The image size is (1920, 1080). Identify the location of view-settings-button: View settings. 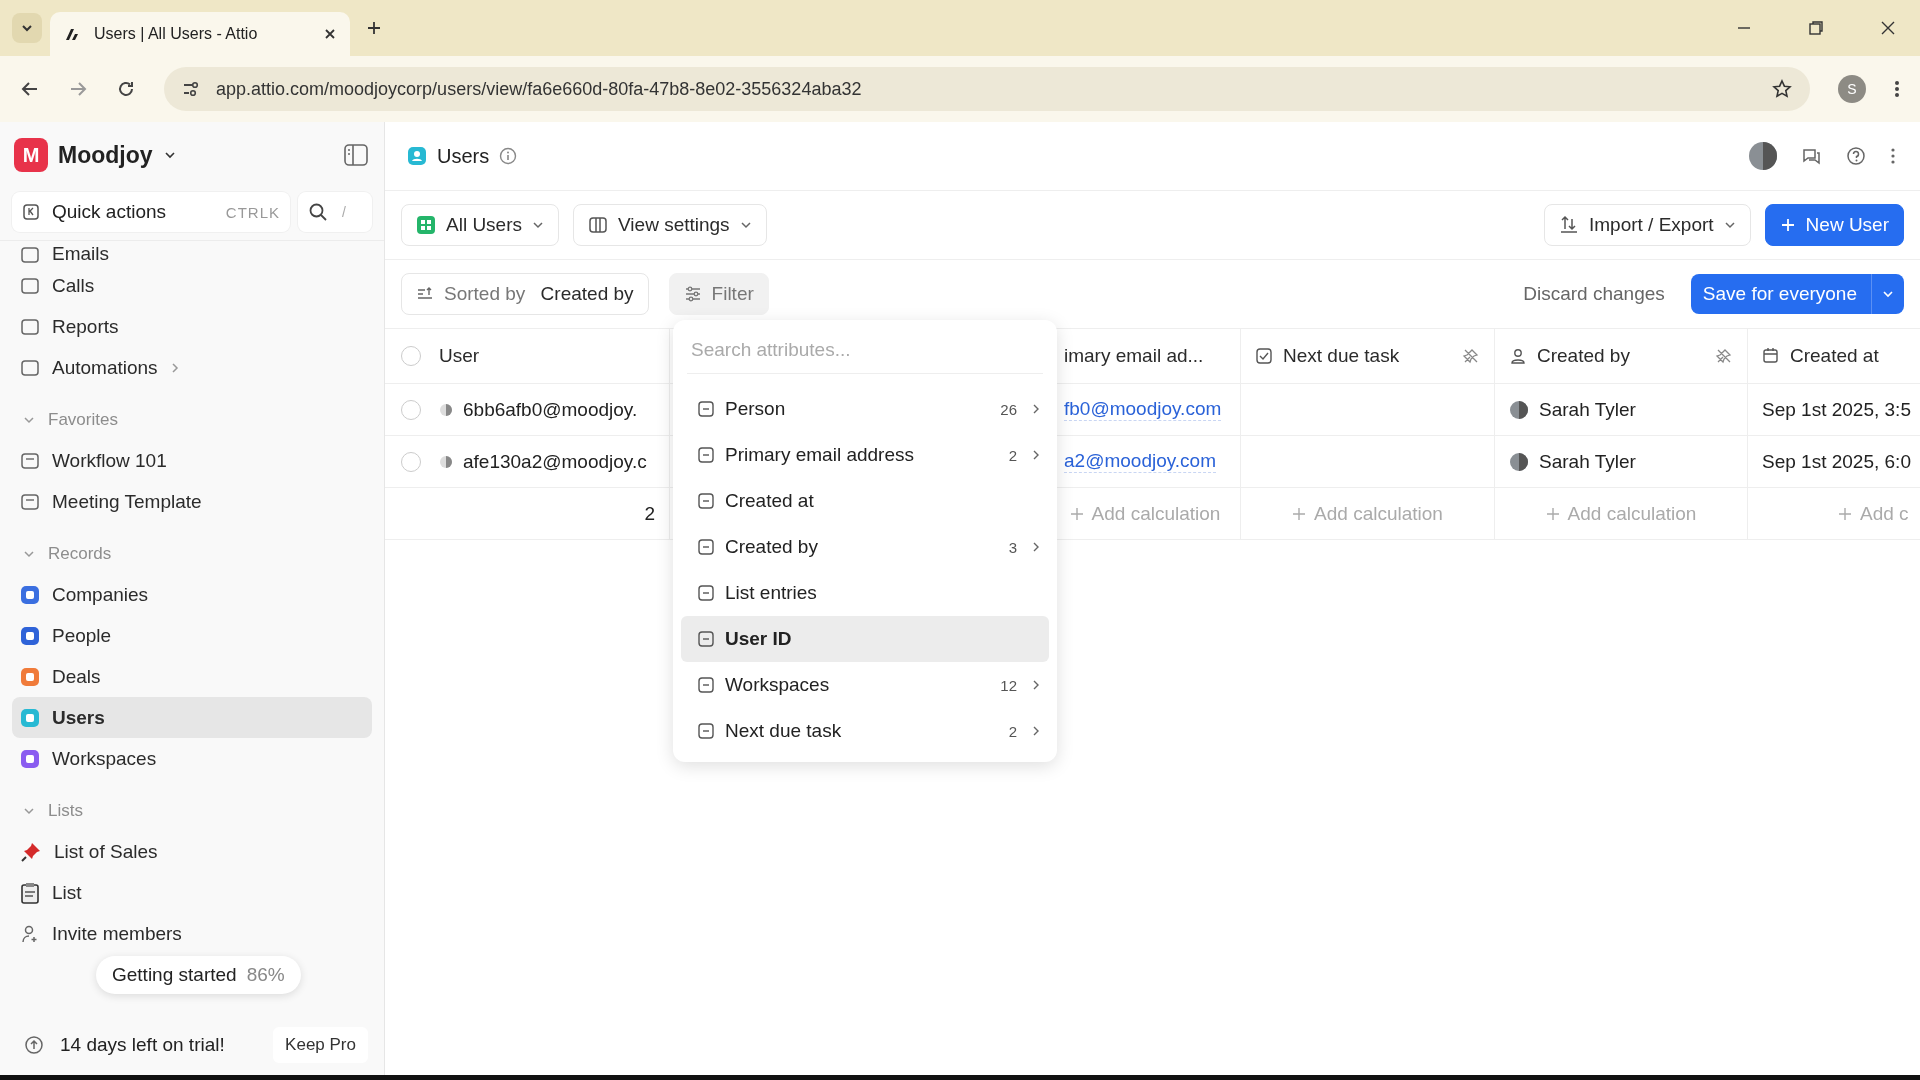
(670, 225).